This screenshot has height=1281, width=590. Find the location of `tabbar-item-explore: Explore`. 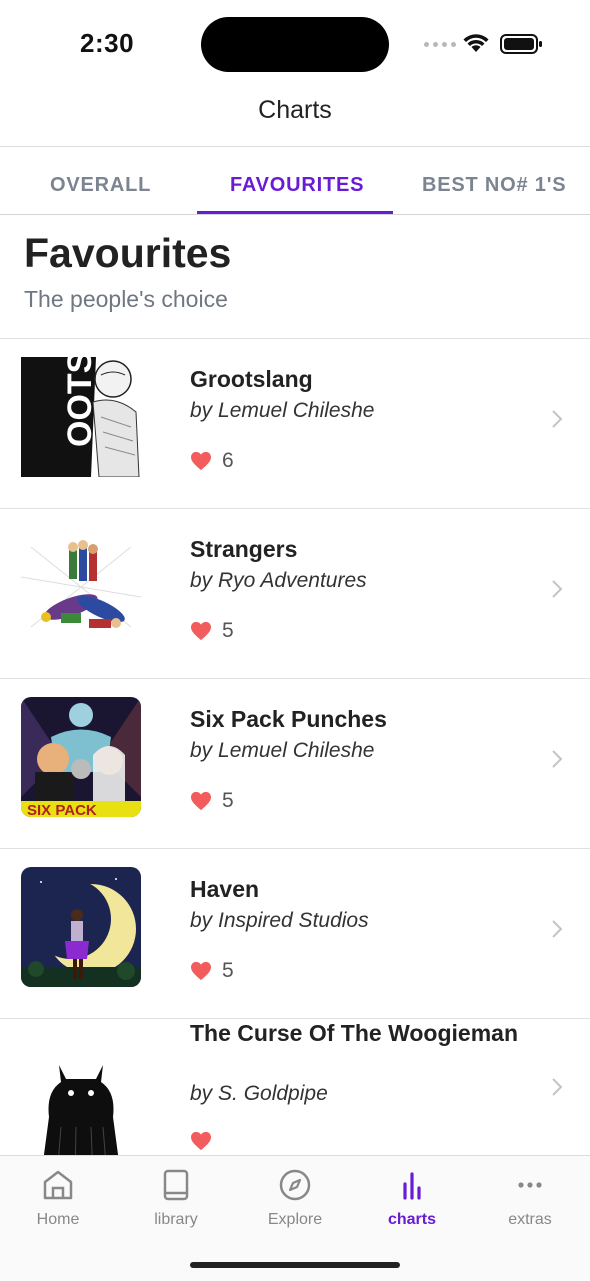

tabbar-item-explore: Explore is located at coordinates (295, 1198).